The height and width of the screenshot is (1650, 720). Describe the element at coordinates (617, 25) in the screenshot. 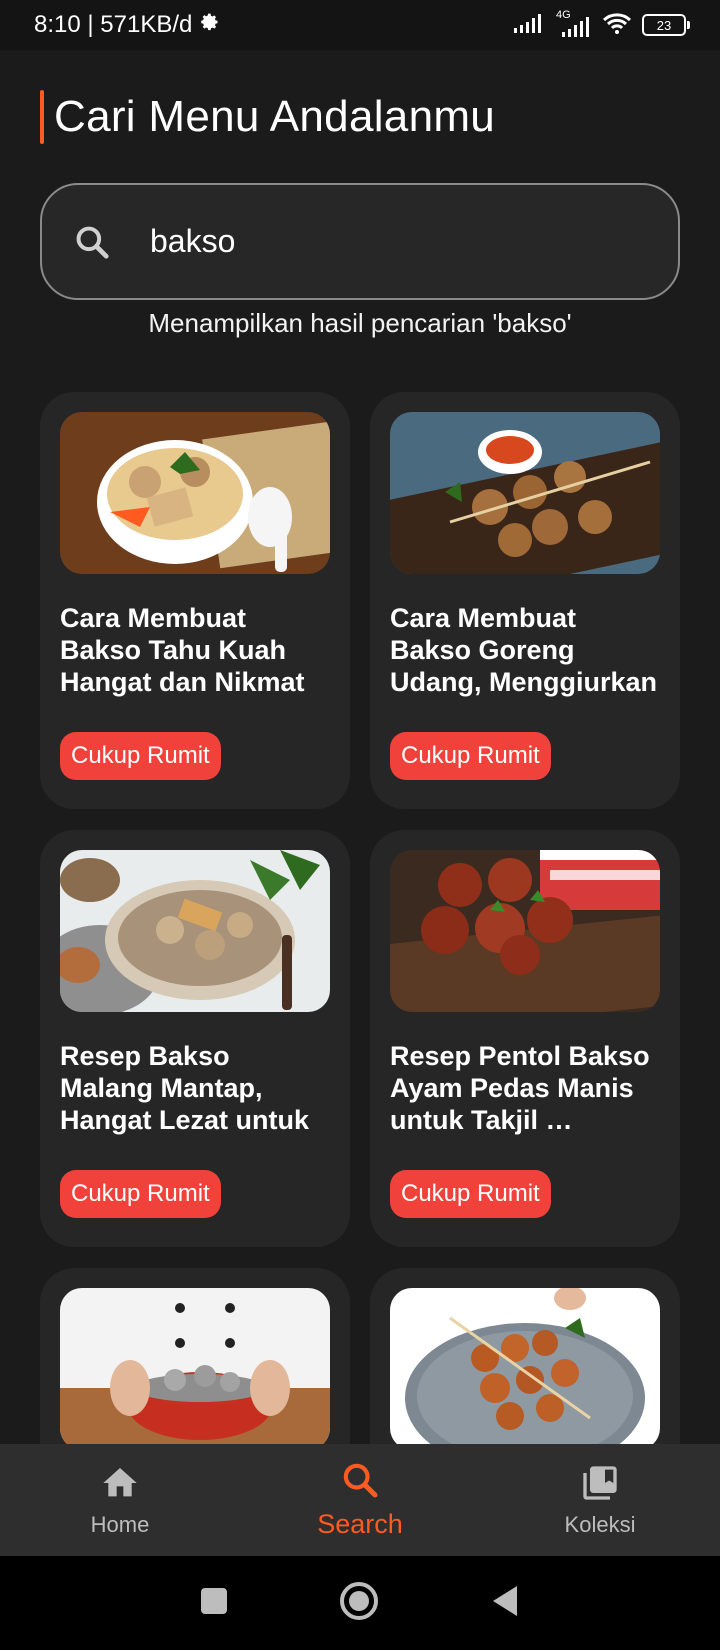

I see `wifi-icon` at that location.